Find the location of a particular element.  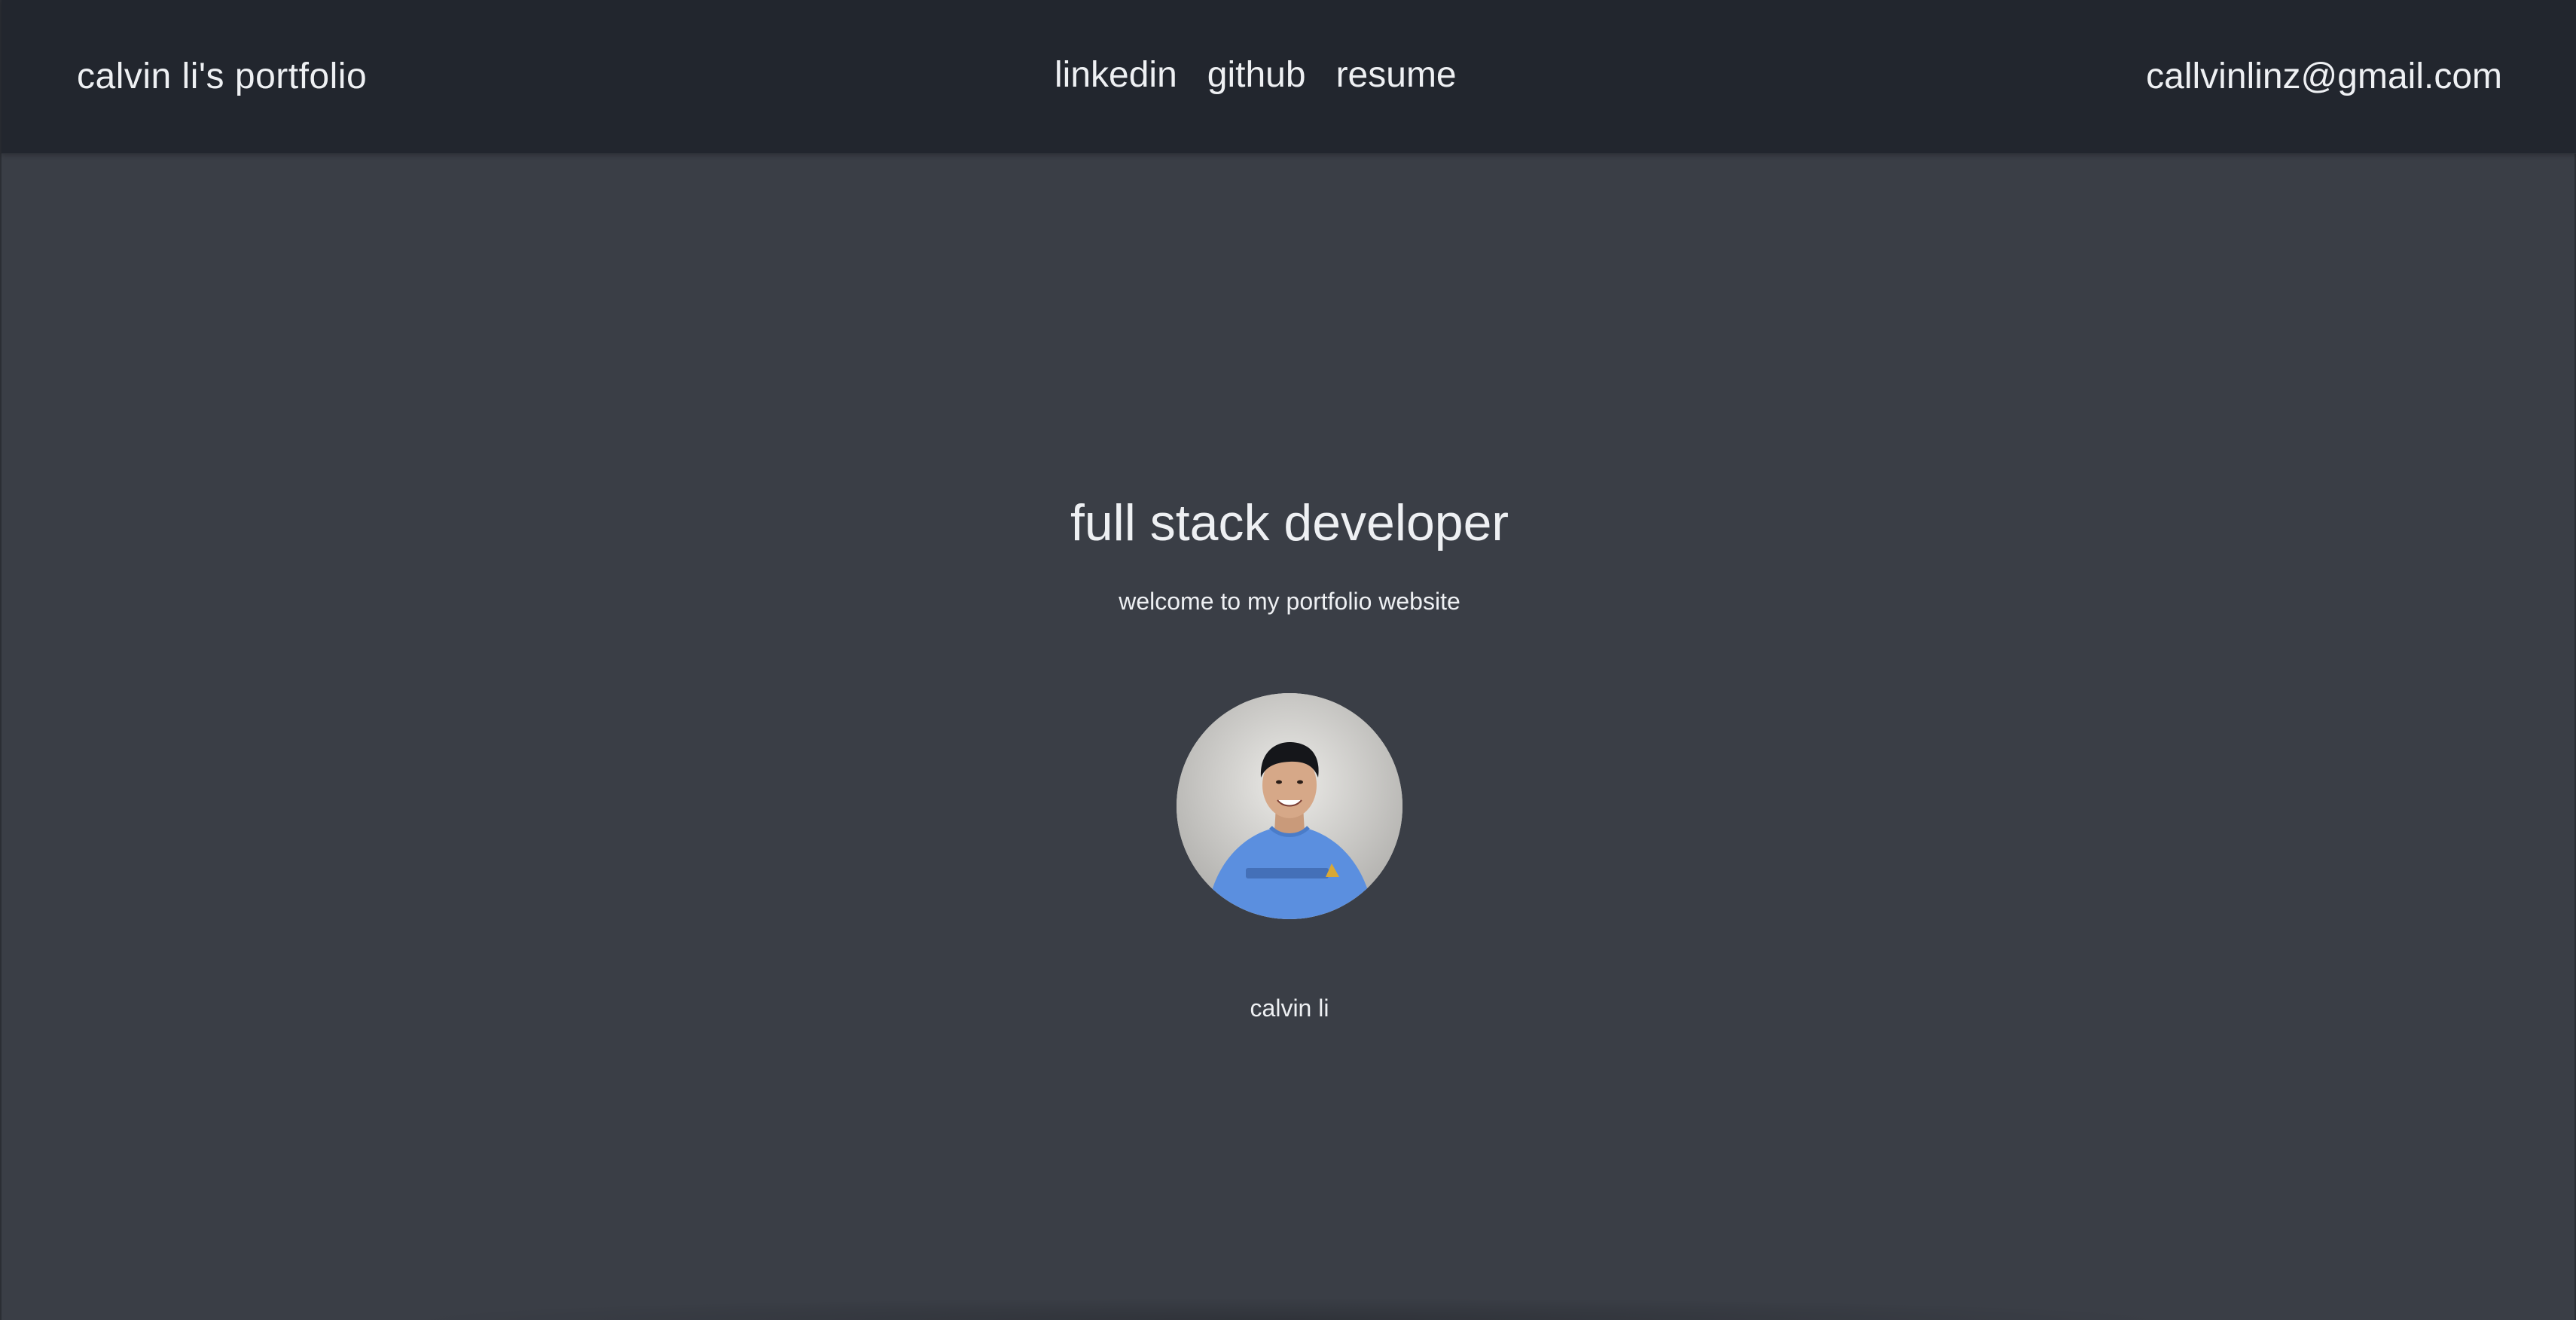

bottom-shadow is located at coordinates (1290, 1309).